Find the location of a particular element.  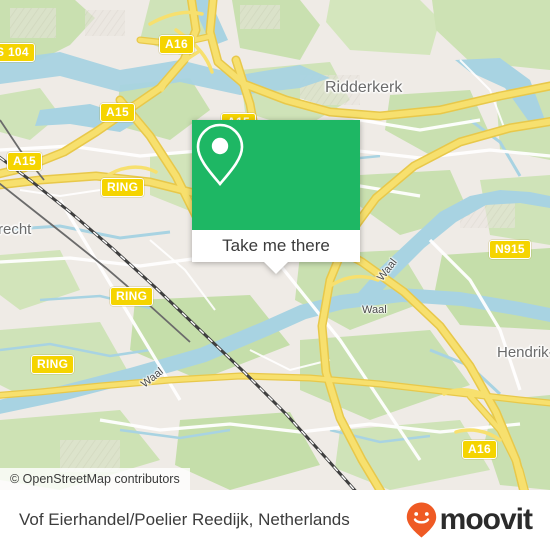

callout-pin-area is located at coordinates (276, 175).